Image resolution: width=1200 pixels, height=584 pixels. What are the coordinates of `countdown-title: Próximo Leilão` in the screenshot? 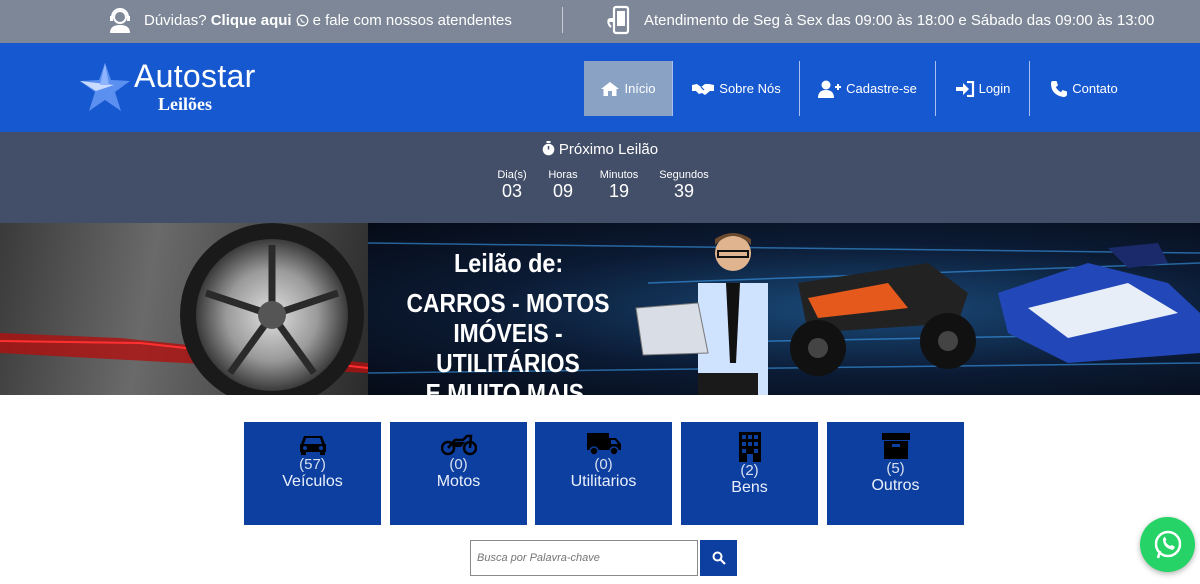 It's located at (600, 149).